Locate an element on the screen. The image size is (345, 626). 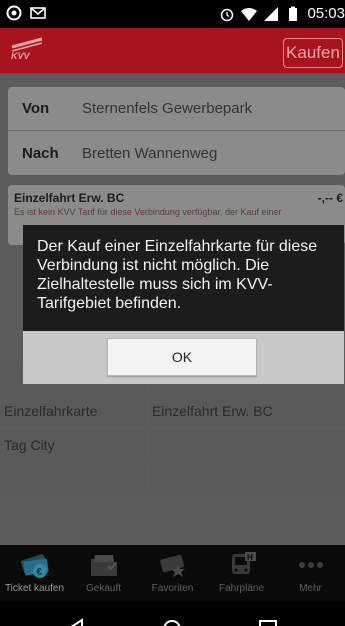
to-label: Nach is located at coordinates (40, 153).